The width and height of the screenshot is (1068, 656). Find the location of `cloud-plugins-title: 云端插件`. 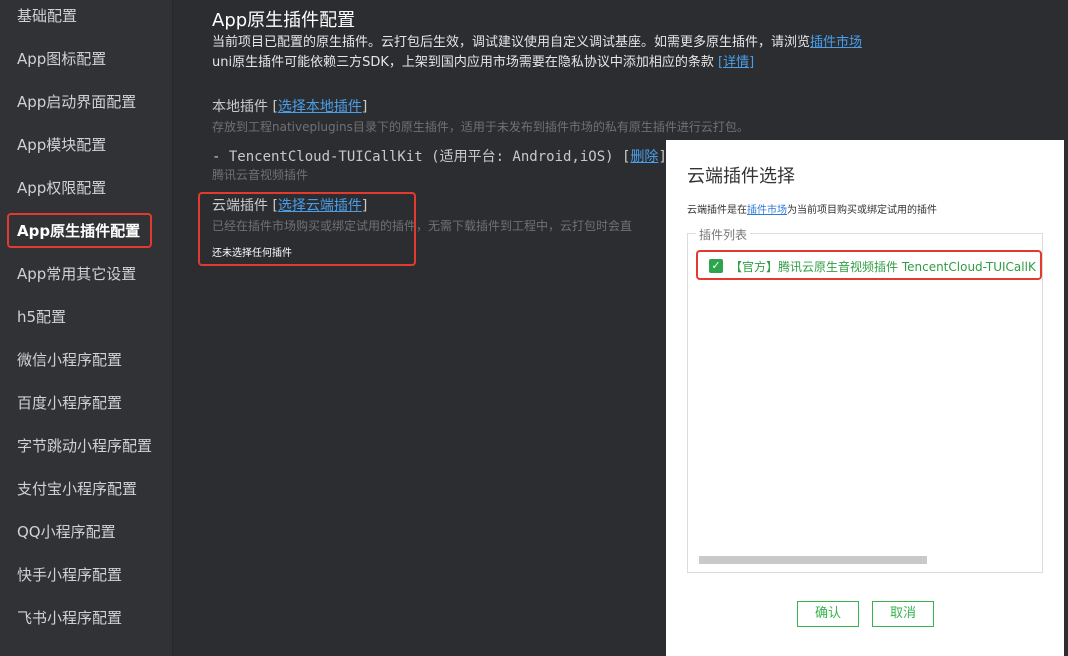

cloud-plugins-title: 云端插件 is located at coordinates (240, 206).